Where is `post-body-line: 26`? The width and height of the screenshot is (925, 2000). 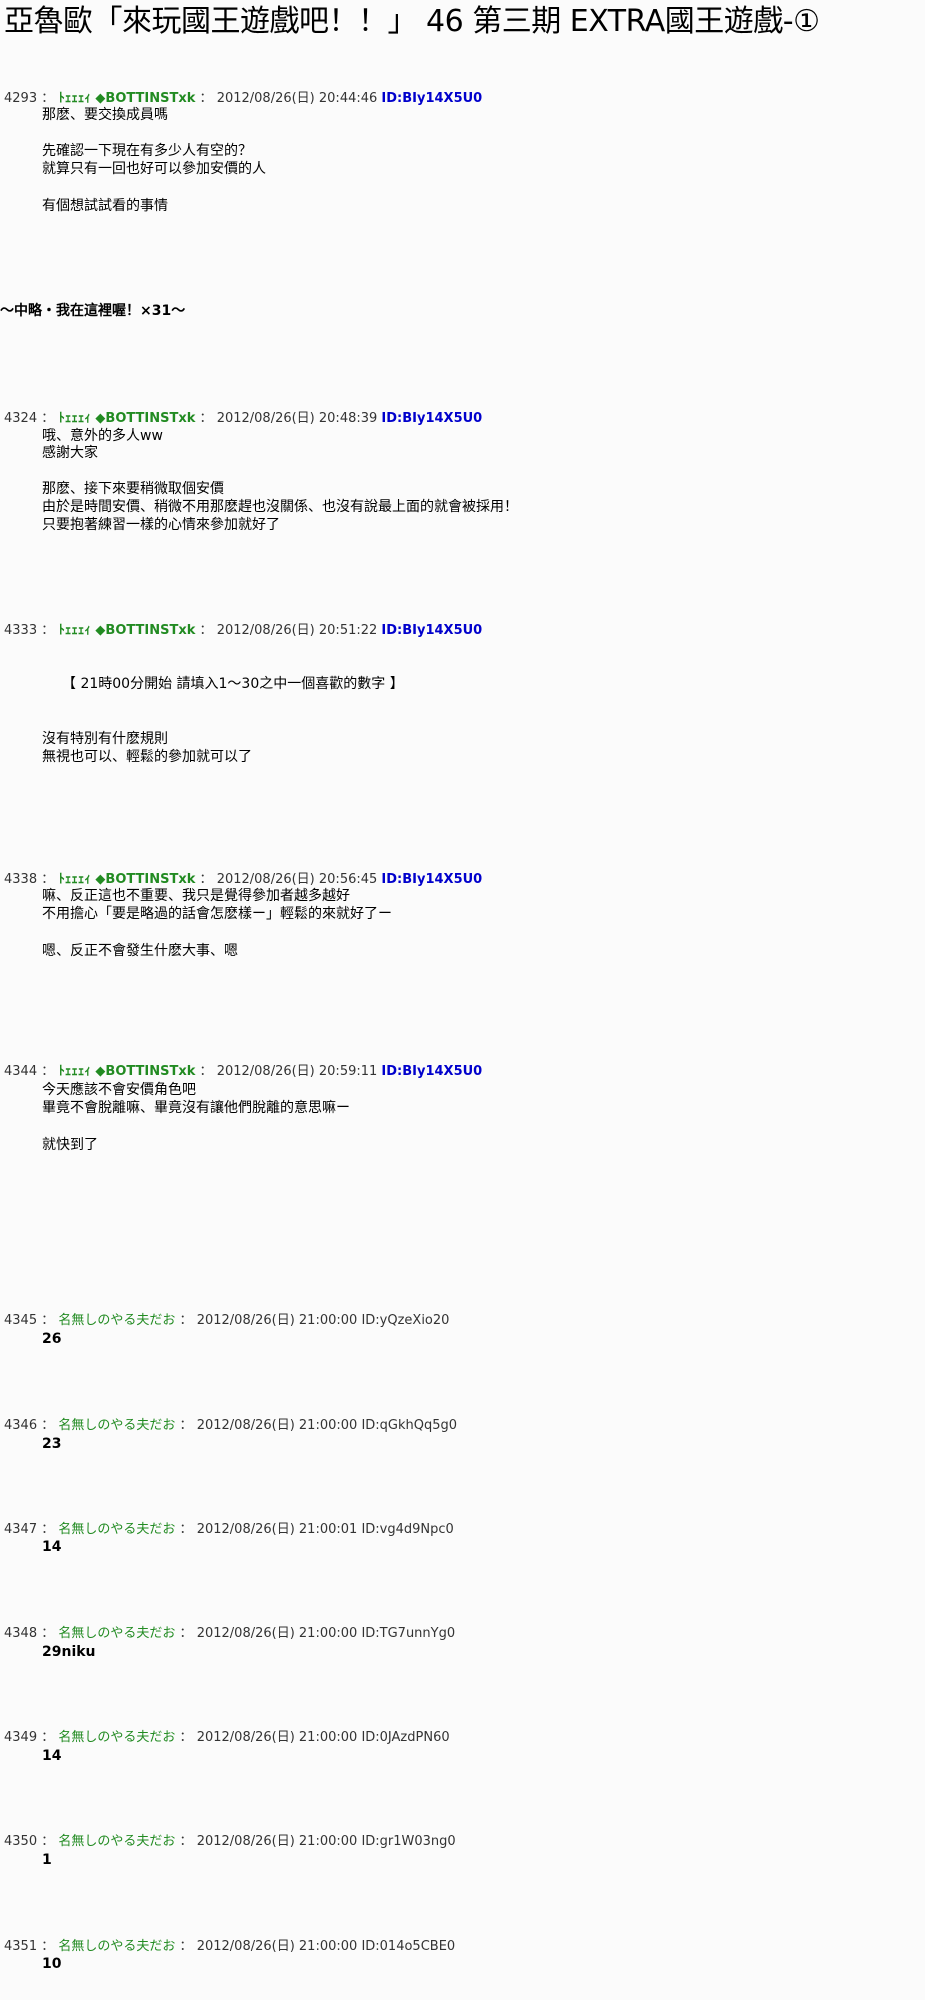
post-body-line: 26 is located at coordinates (52, 1339).